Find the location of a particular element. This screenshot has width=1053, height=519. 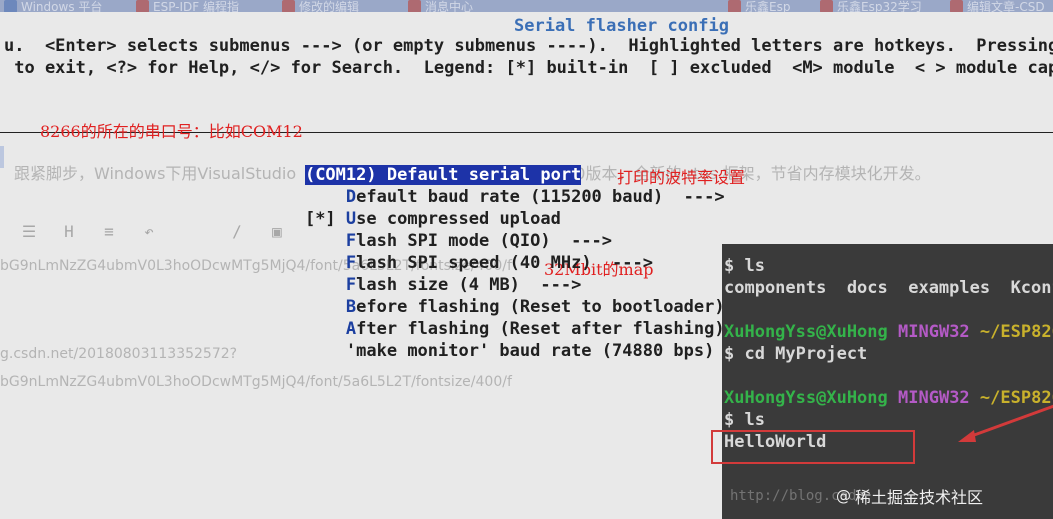

editor-toolbar: ☰ H ≡ ↶ ∕ ▣ is located at coordinates (153, 231).